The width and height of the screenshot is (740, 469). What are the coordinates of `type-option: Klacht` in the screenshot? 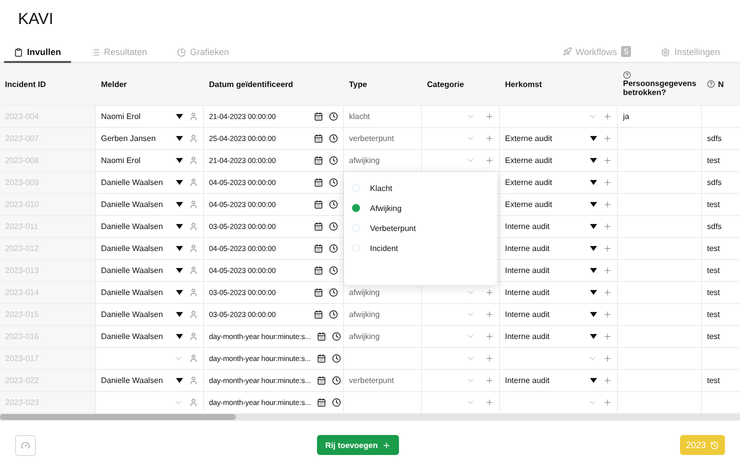 It's located at (424, 188).